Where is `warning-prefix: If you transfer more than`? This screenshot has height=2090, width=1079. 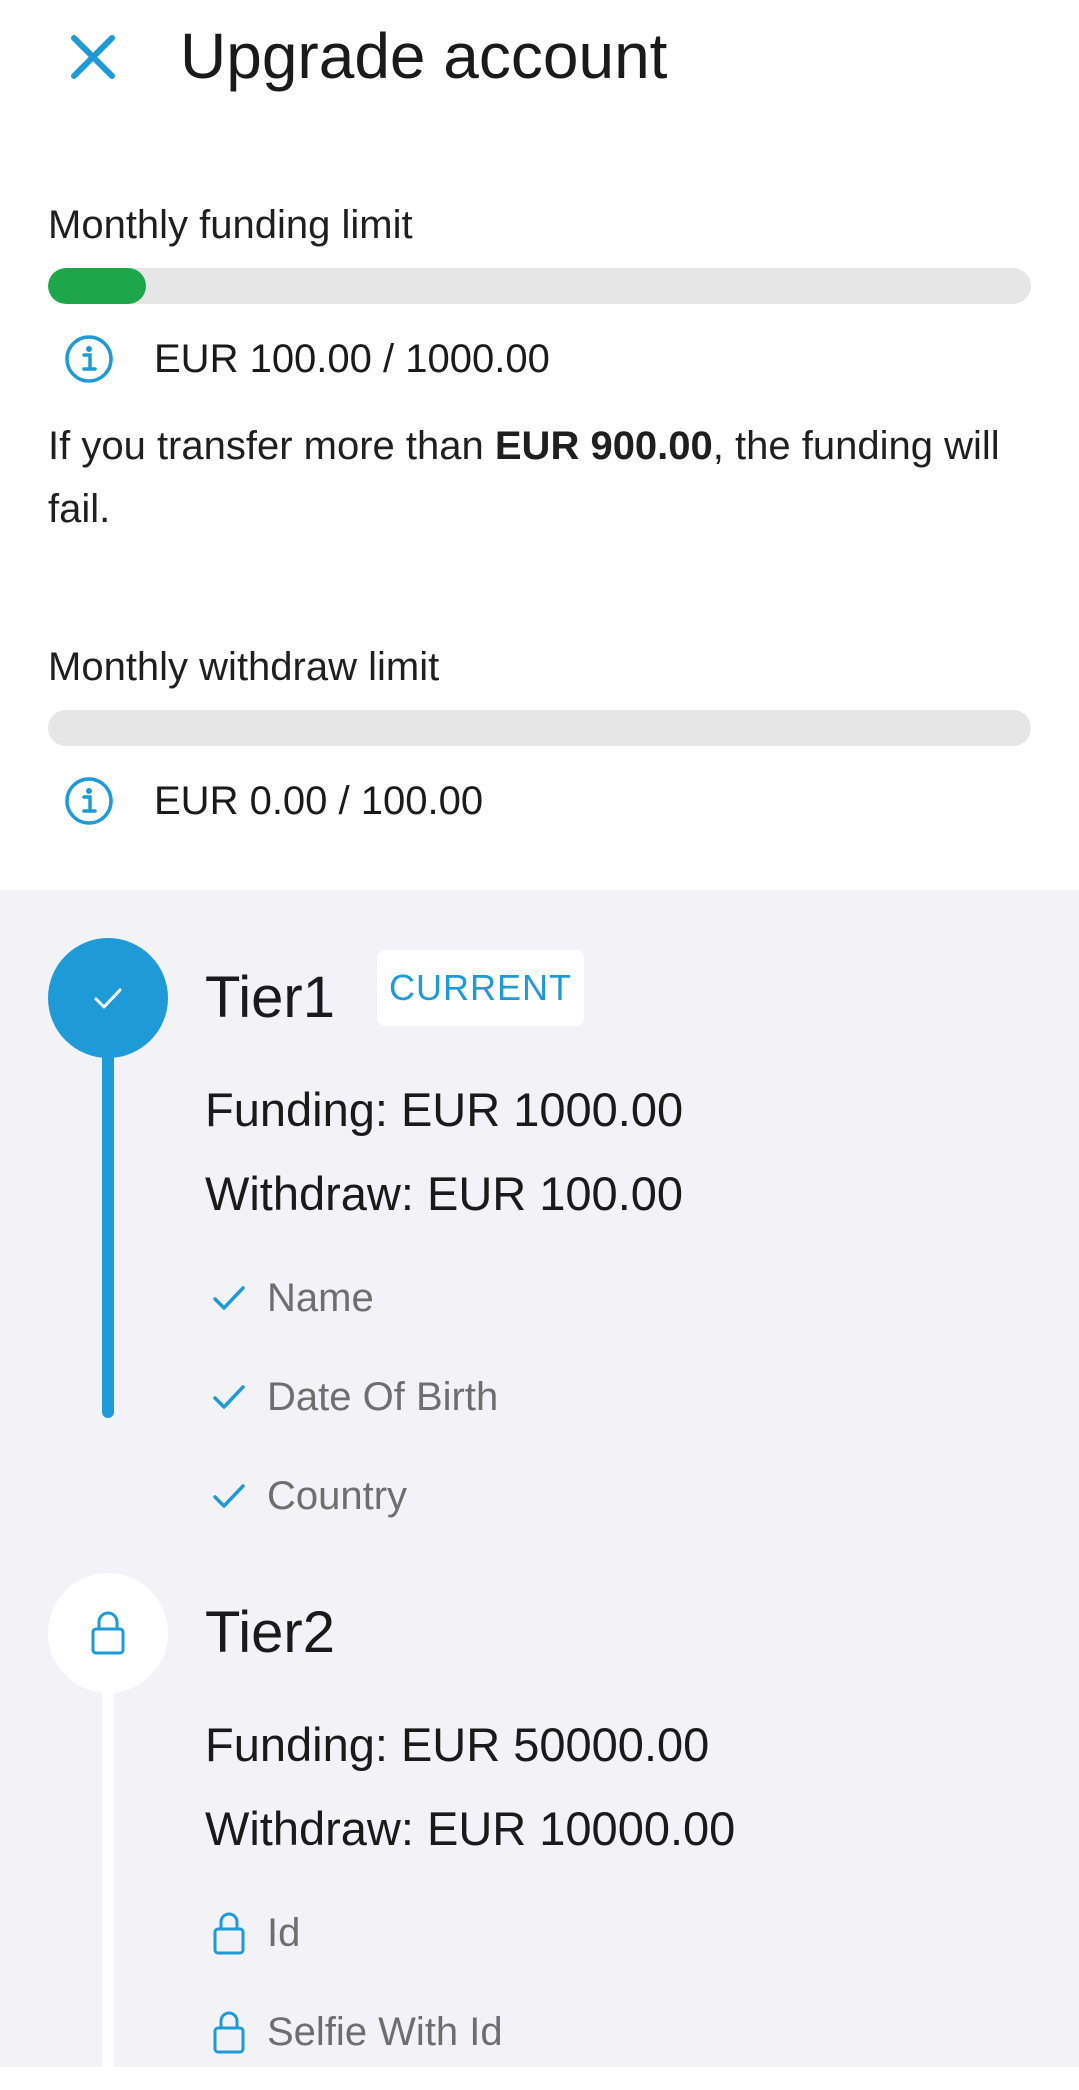
warning-prefix: If you transfer more than is located at coordinates (271, 446).